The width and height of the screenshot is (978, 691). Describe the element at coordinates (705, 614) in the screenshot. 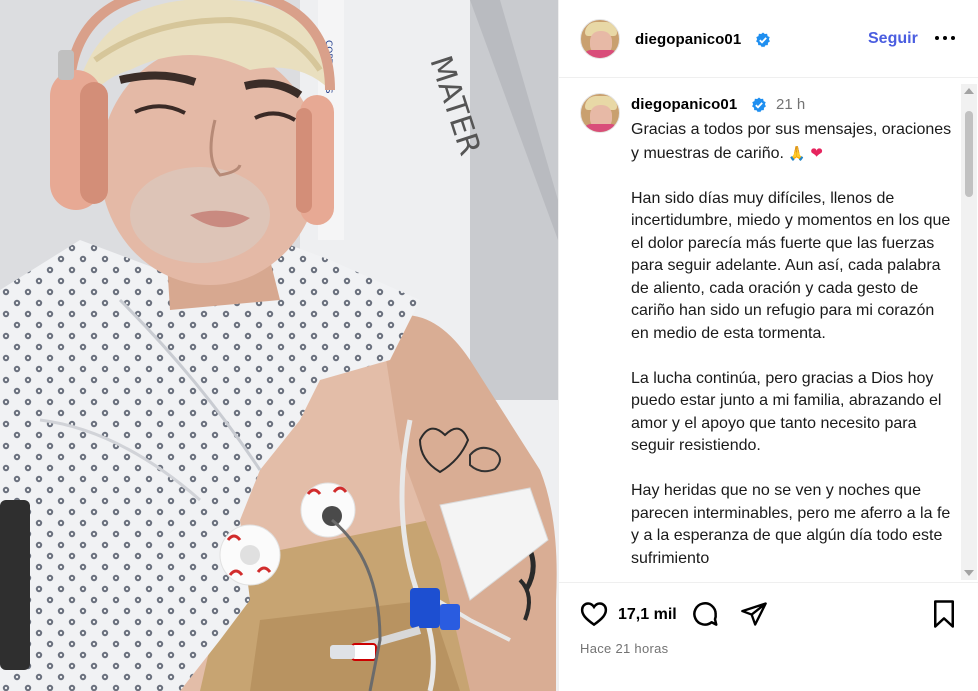

I see `comment-icon` at that location.